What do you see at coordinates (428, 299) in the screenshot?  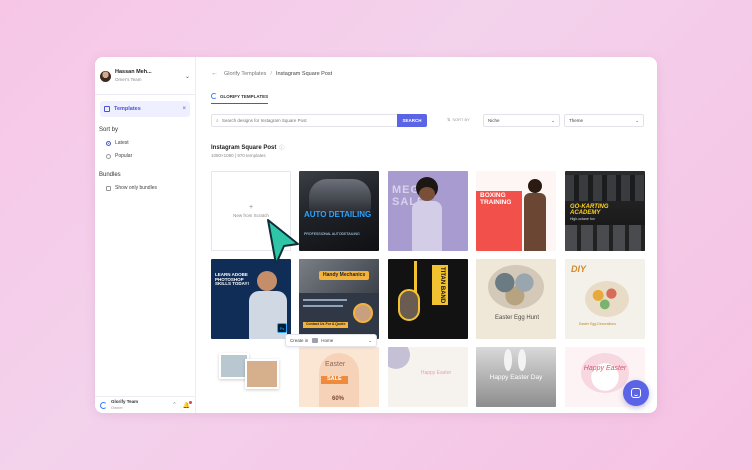 I see `template-card: TITAN BAND` at bounding box center [428, 299].